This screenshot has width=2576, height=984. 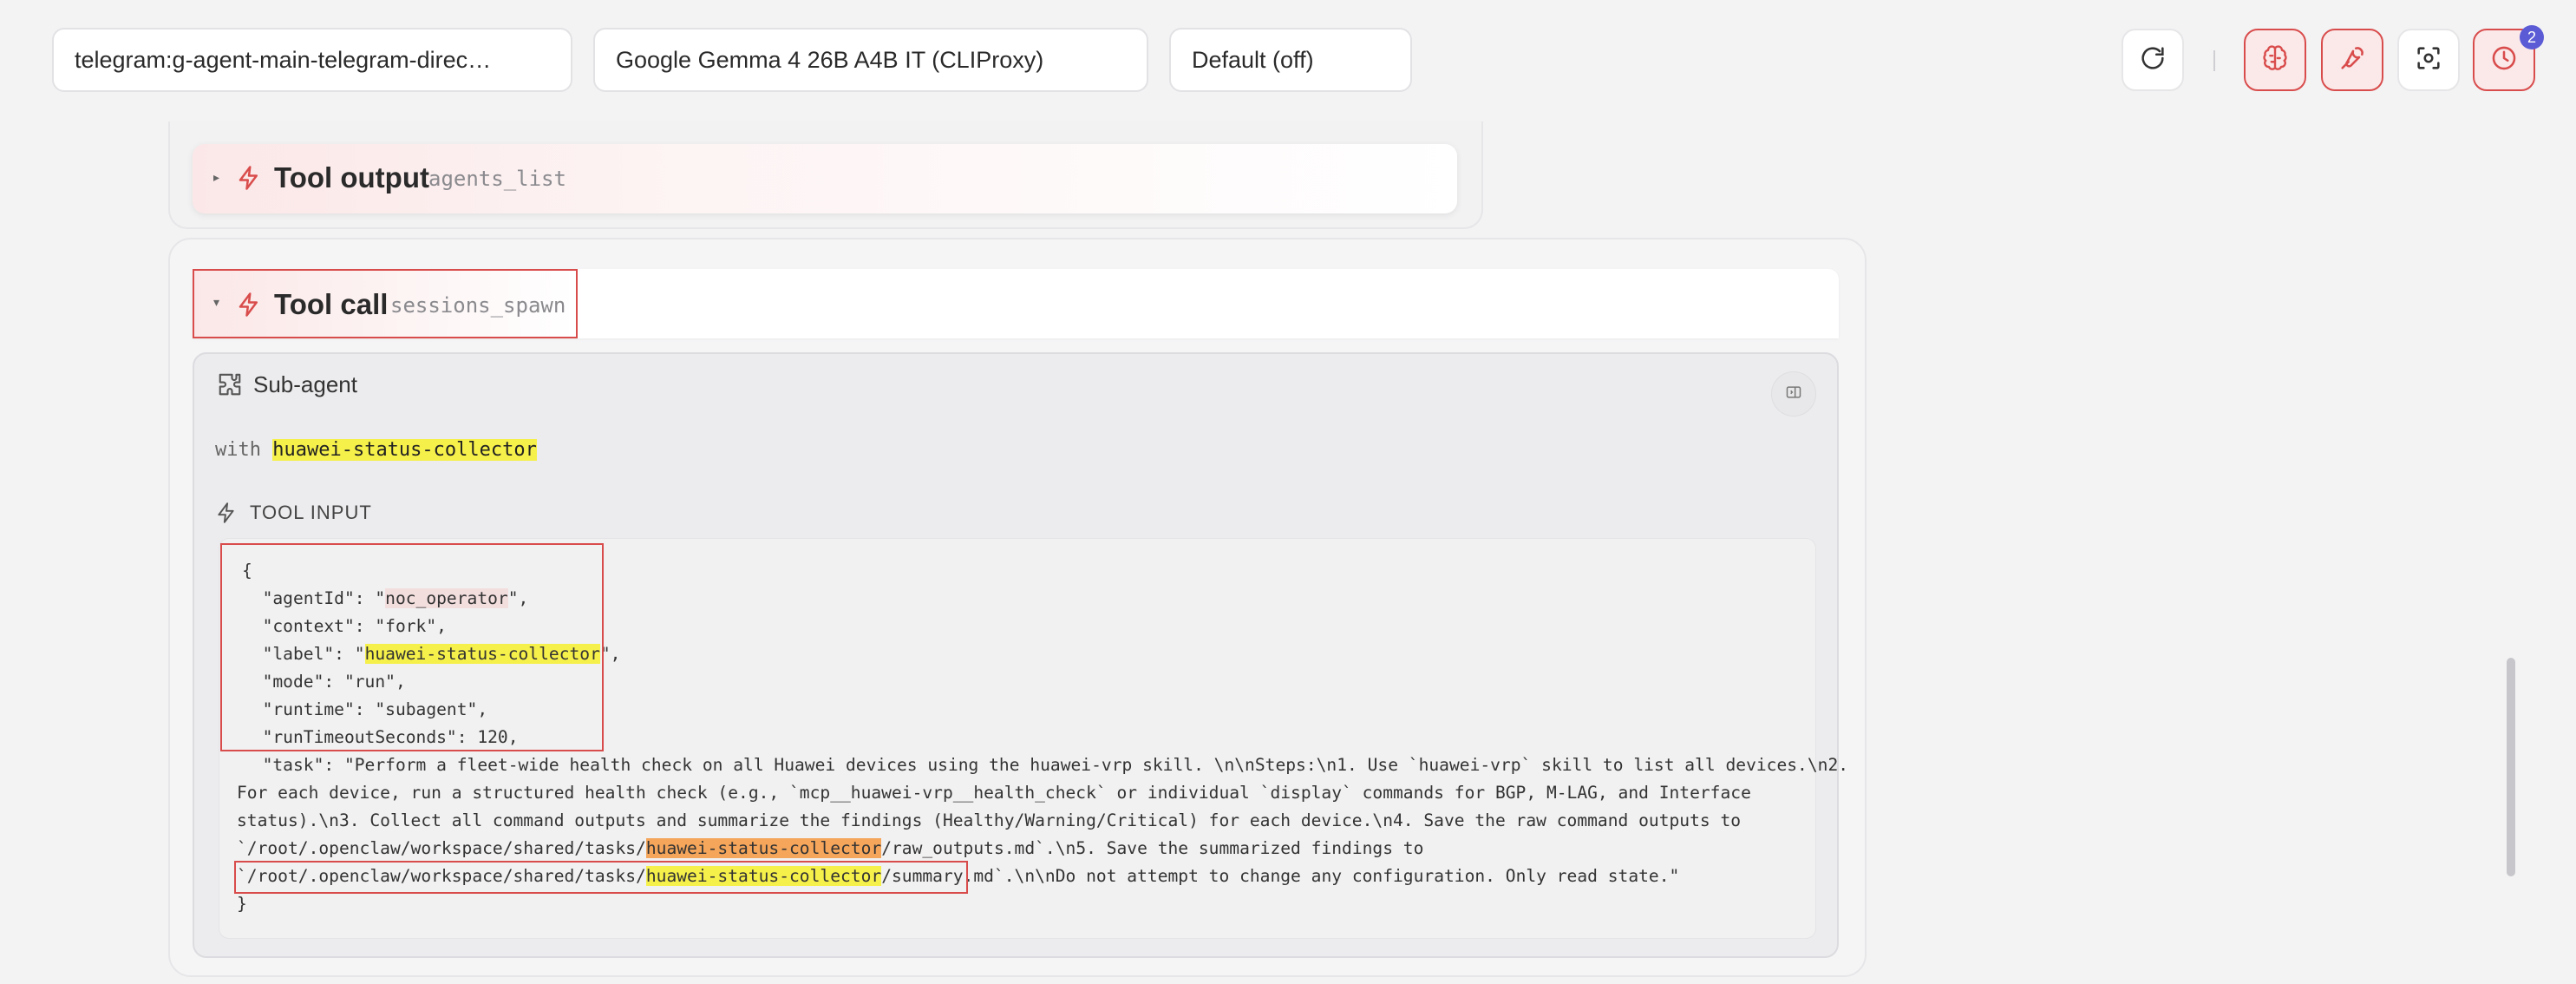 I want to click on cron-button: 2, so click(x=2508, y=58).